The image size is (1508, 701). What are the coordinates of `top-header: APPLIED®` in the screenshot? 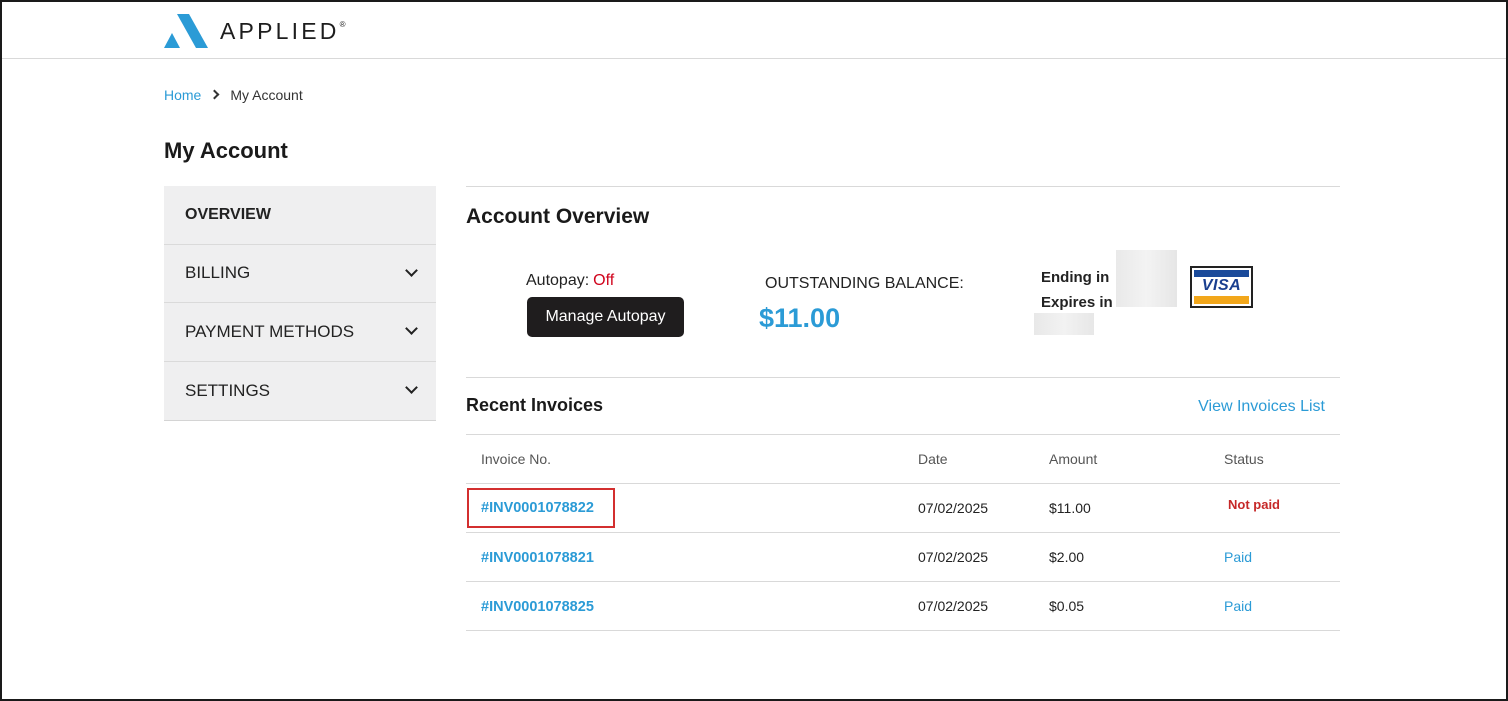 It's located at (754, 30).